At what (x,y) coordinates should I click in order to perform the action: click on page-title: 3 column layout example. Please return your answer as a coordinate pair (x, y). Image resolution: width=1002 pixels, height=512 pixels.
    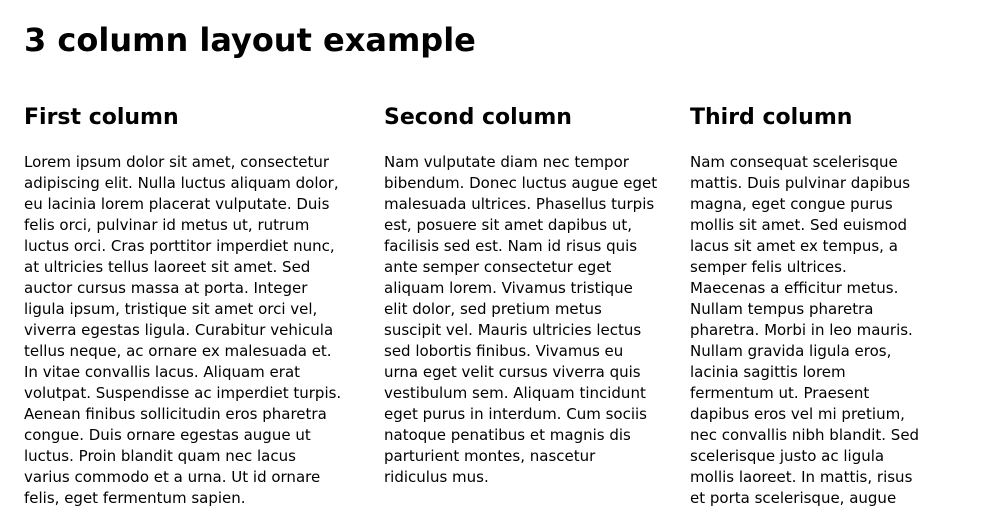
    Looking at the image, I should click on (250, 40).